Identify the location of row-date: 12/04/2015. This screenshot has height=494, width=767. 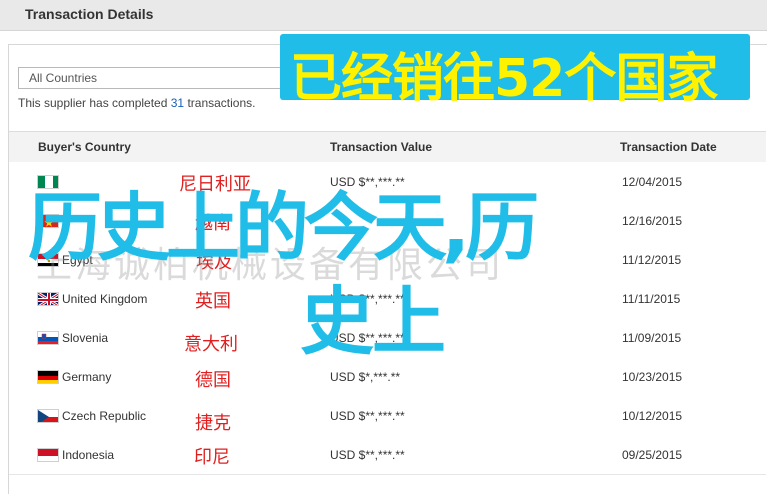
(652, 182).